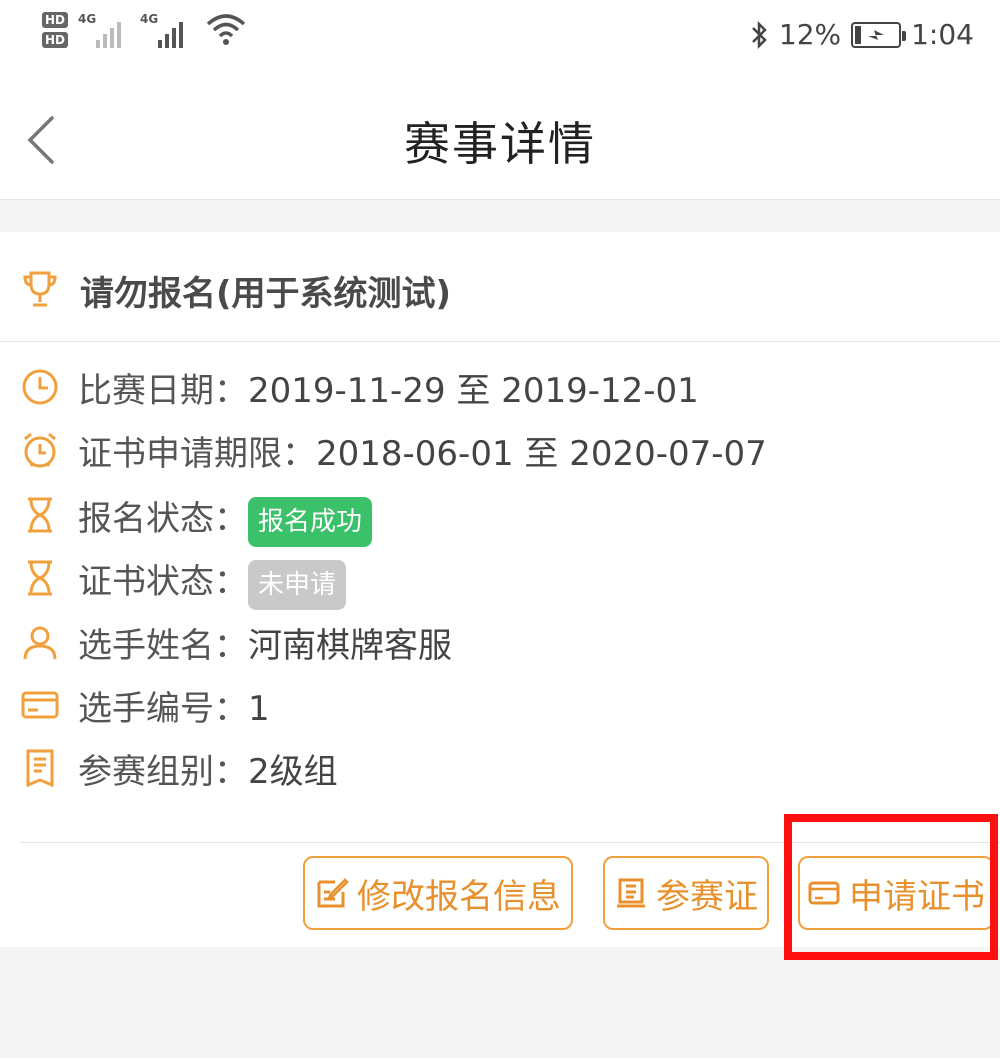  What do you see at coordinates (259, 709) in the screenshot?
I see `info-value: 1` at bounding box center [259, 709].